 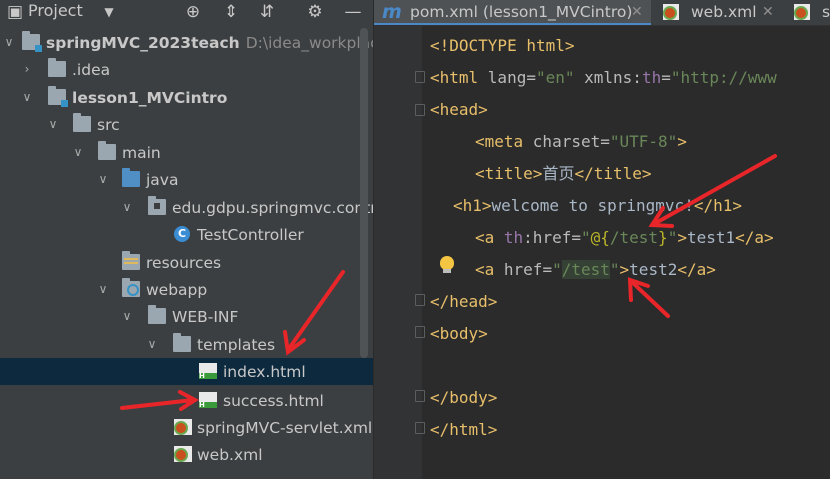 I want to click on code-line-7: <a th:href="@{/test}">test1</a>, so click(x=624, y=238).